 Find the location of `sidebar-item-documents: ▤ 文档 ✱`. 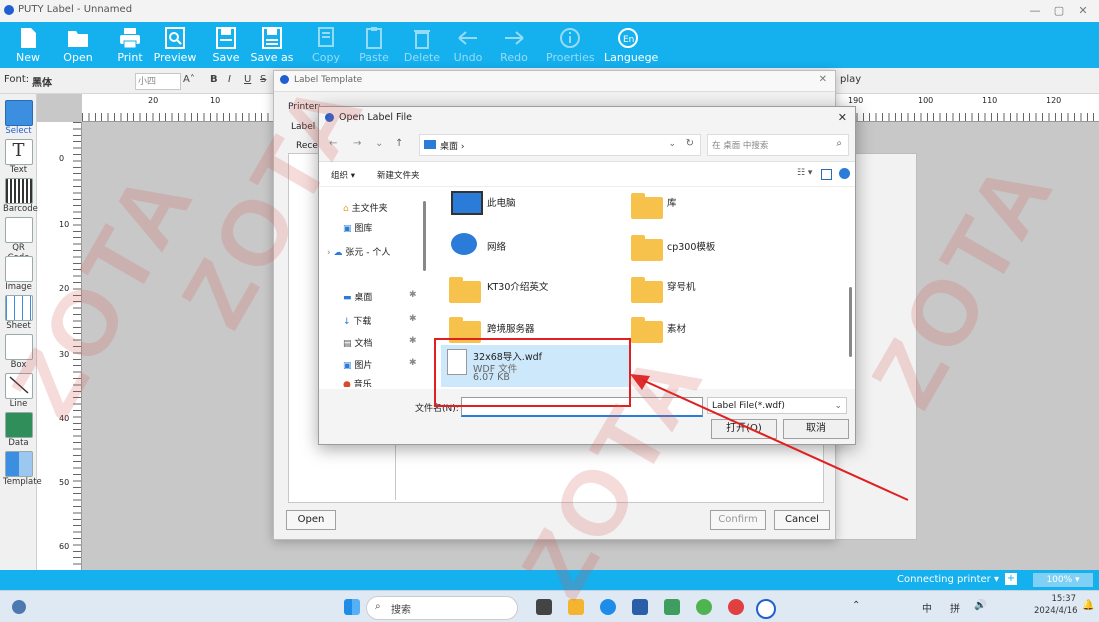

sidebar-item-documents: ▤ 文档 ✱ is located at coordinates (380, 342).